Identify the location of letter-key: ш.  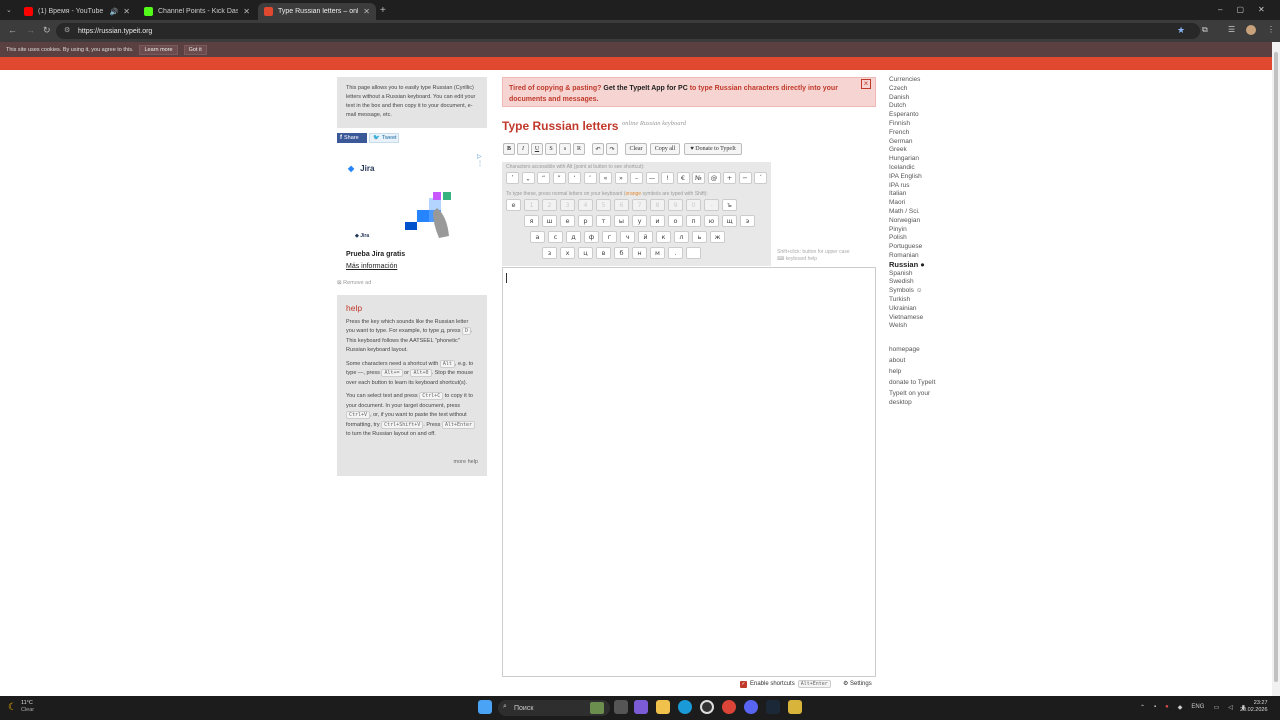
(549, 221).